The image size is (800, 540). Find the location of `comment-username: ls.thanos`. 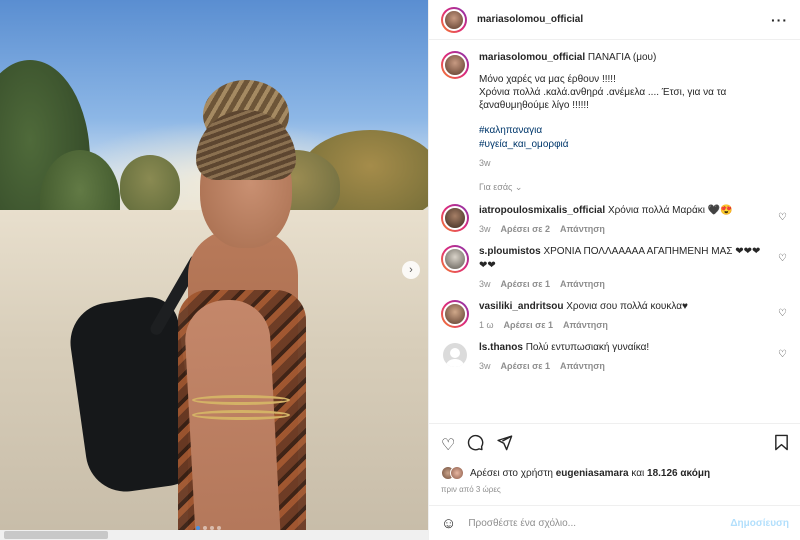

comment-username: ls.thanos is located at coordinates (501, 347).